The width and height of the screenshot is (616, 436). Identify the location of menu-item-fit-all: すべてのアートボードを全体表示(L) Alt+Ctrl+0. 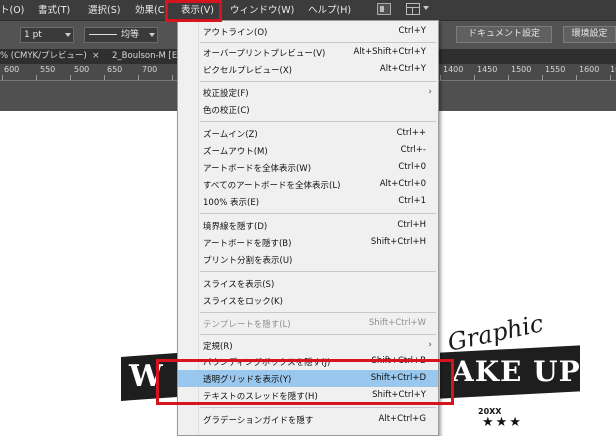
(308, 184).